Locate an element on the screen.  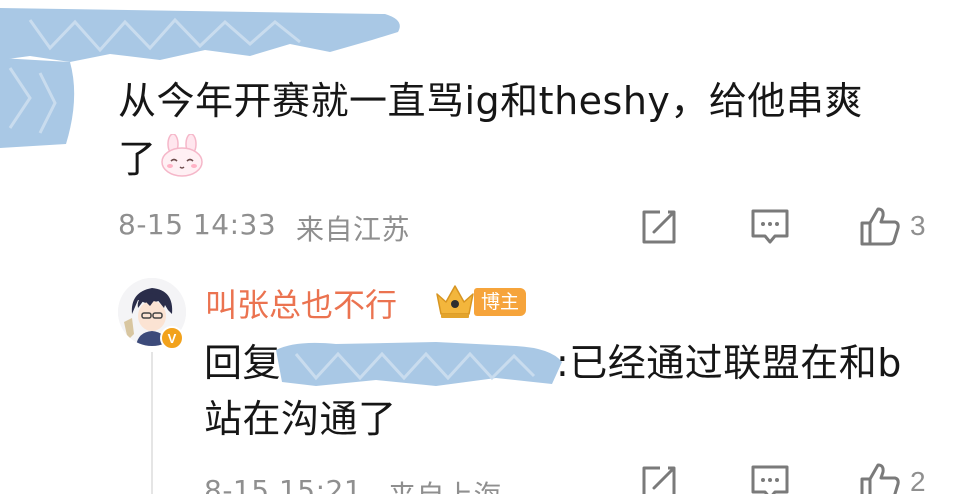
forward-button is located at coordinates (659, 227).